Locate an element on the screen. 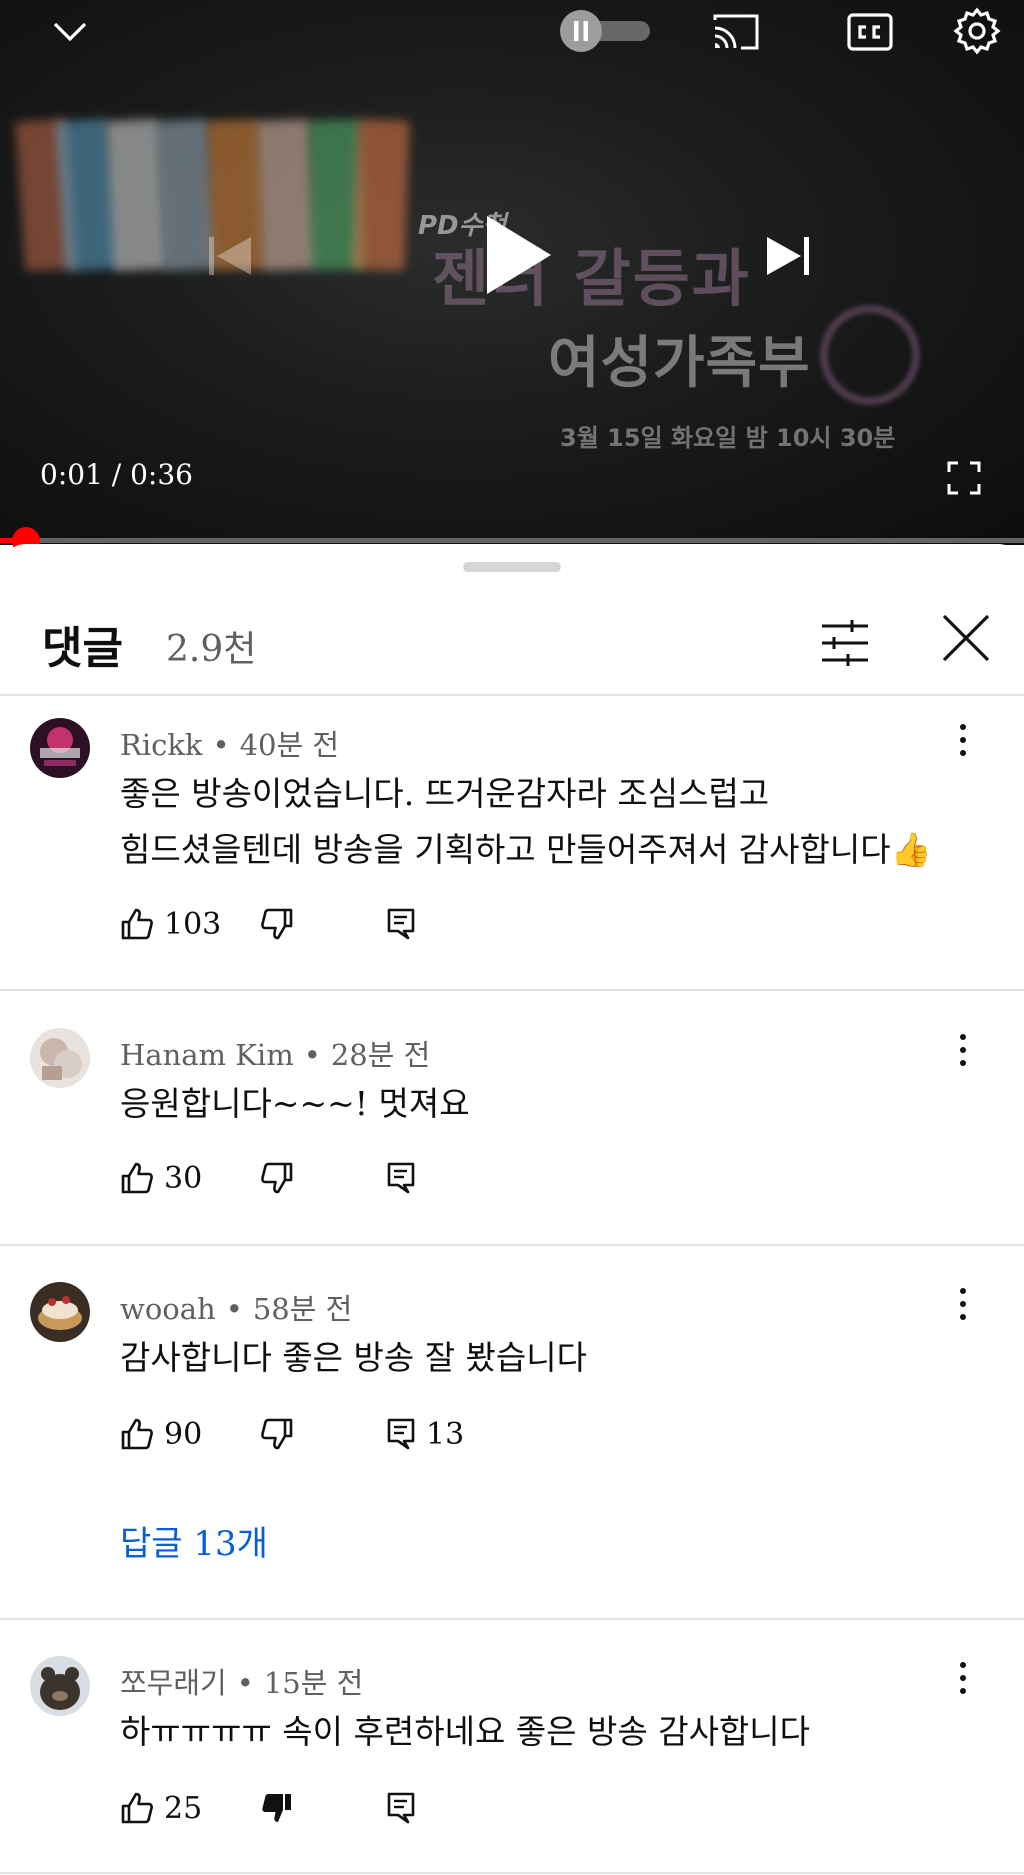 This screenshot has height=1875, width=1024. comment-text: 감사합니다 좋은 방송 잘 봤습니다 is located at coordinates (353, 1357).